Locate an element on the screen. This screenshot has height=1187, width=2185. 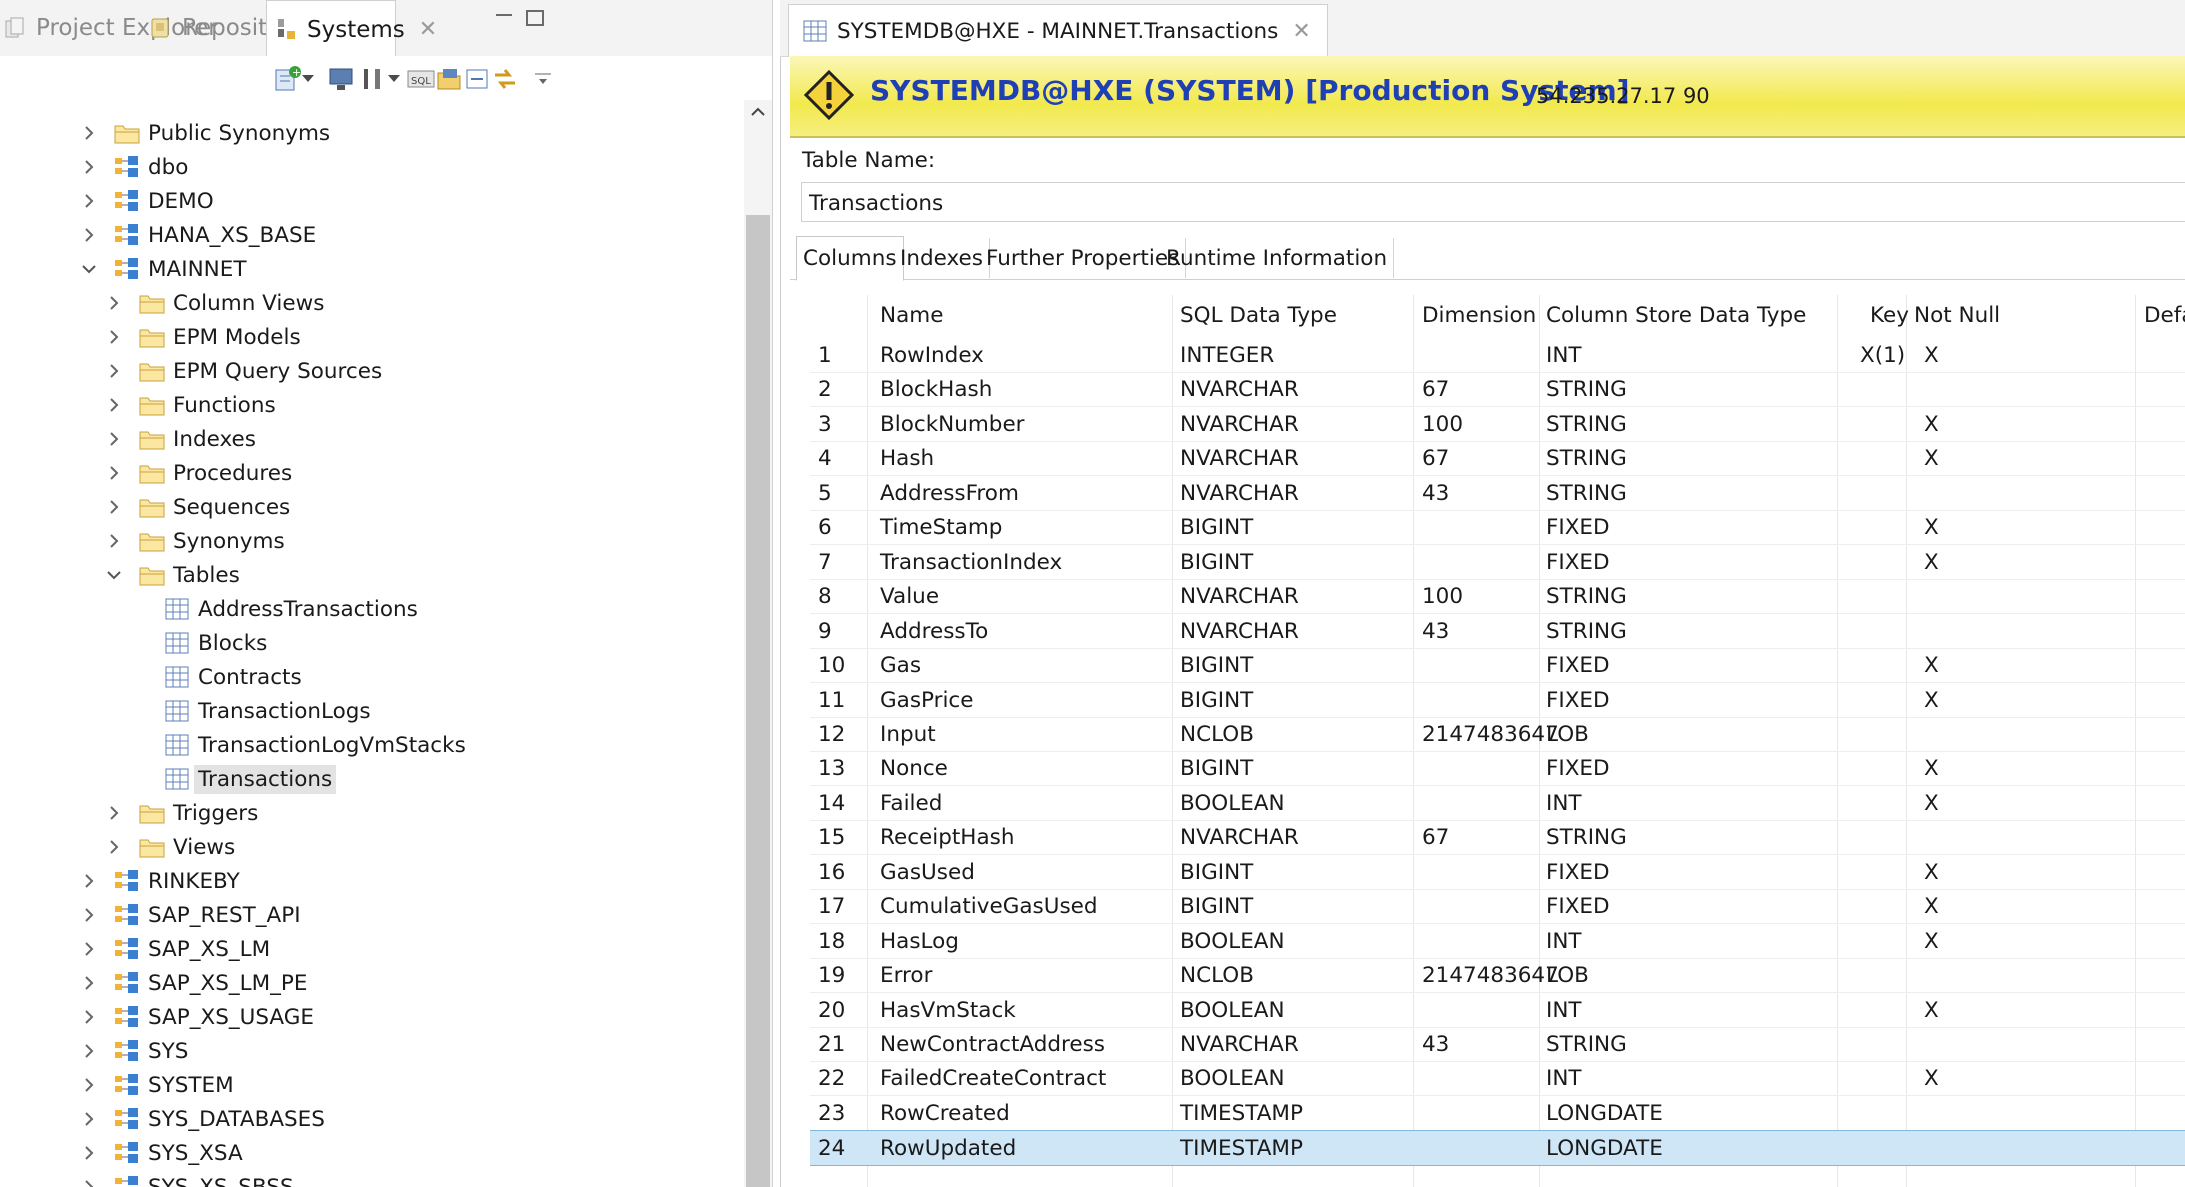
tab-indexes: Indexes is located at coordinates (942, 258).